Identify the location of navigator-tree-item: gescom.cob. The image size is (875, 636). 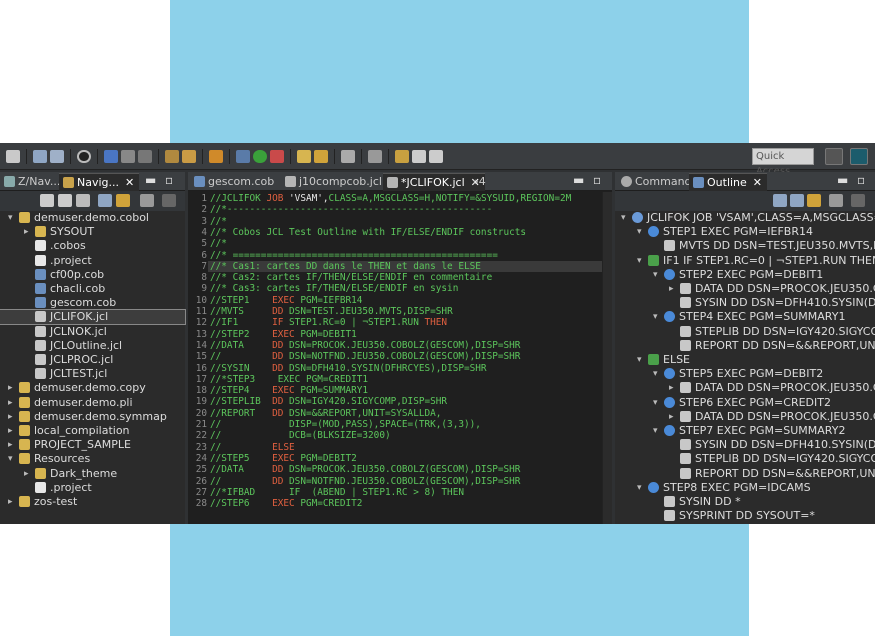
(92, 303).